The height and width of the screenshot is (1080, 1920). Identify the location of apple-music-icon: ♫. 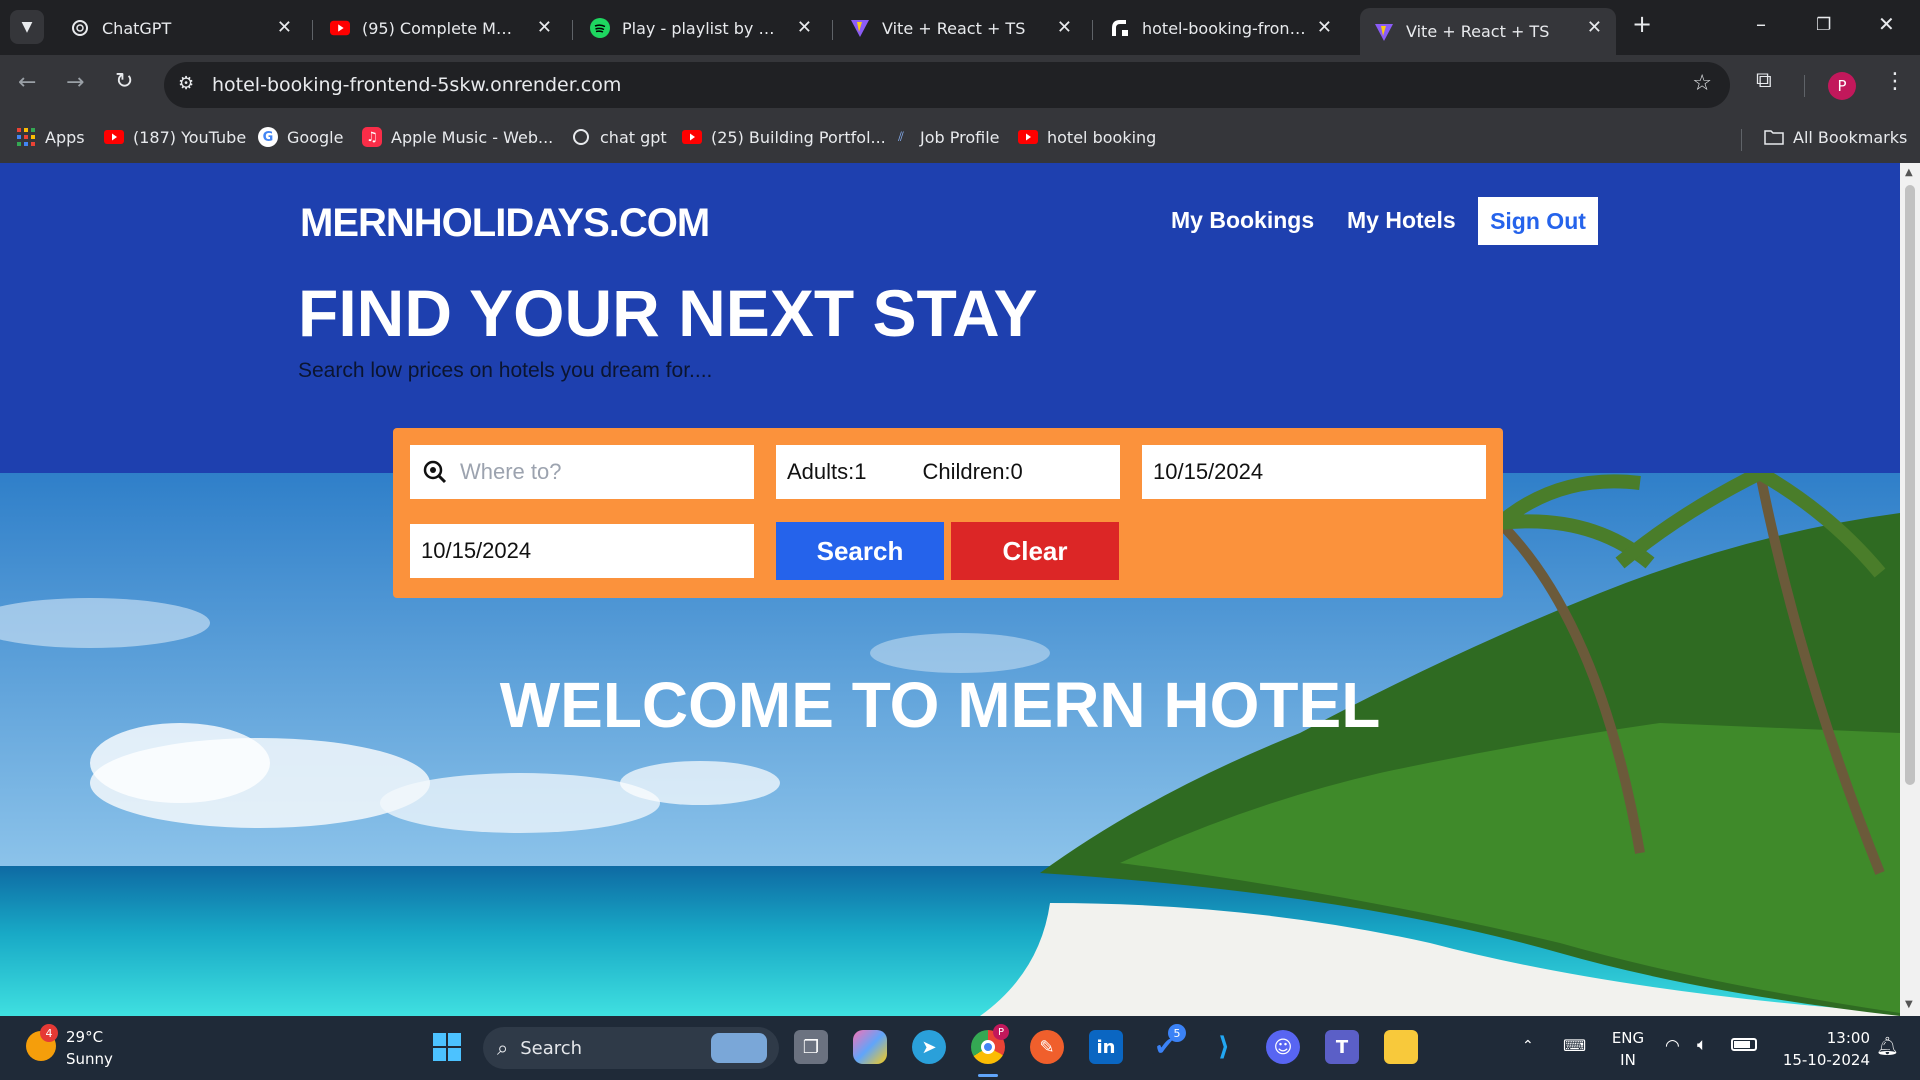
(372, 137).